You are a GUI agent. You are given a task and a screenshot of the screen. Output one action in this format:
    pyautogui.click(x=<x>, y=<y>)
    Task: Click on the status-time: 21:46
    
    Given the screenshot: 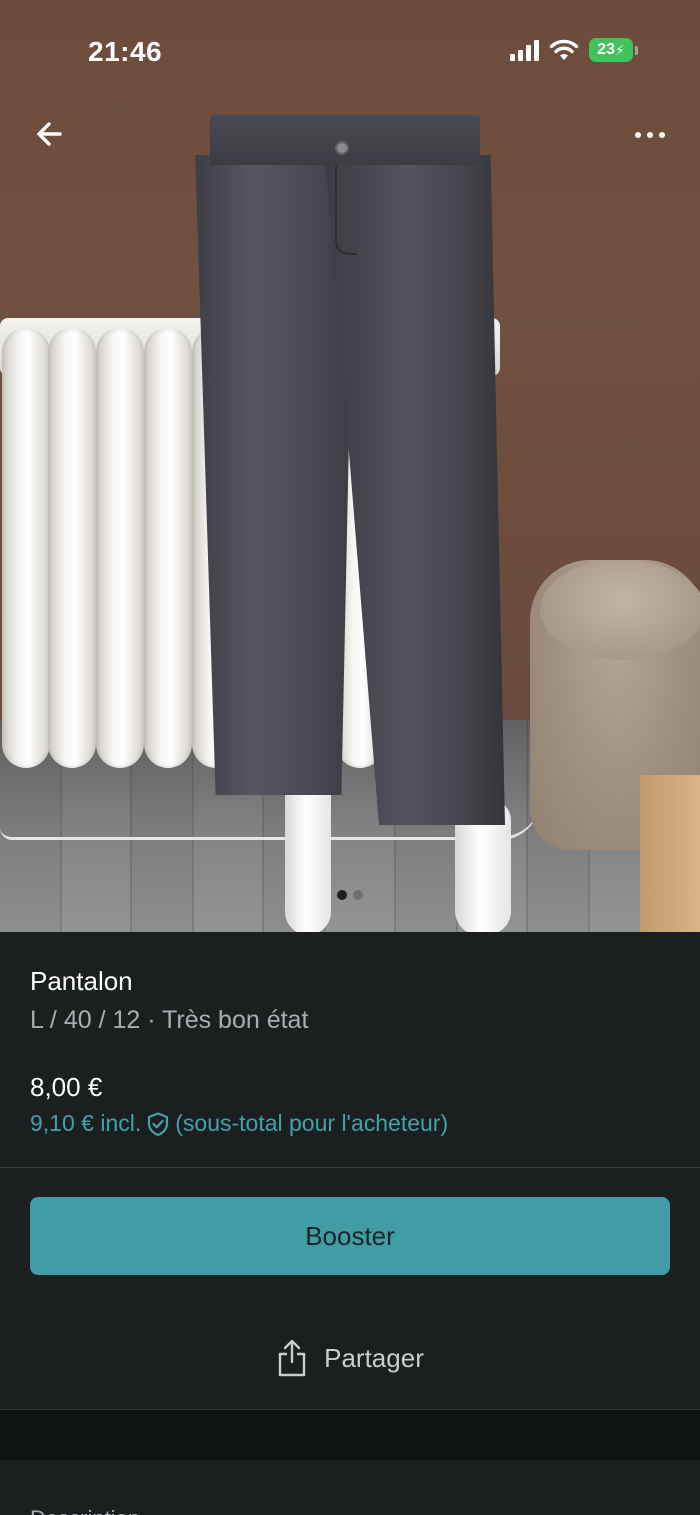 What is the action you would take?
    pyautogui.click(x=125, y=51)
    